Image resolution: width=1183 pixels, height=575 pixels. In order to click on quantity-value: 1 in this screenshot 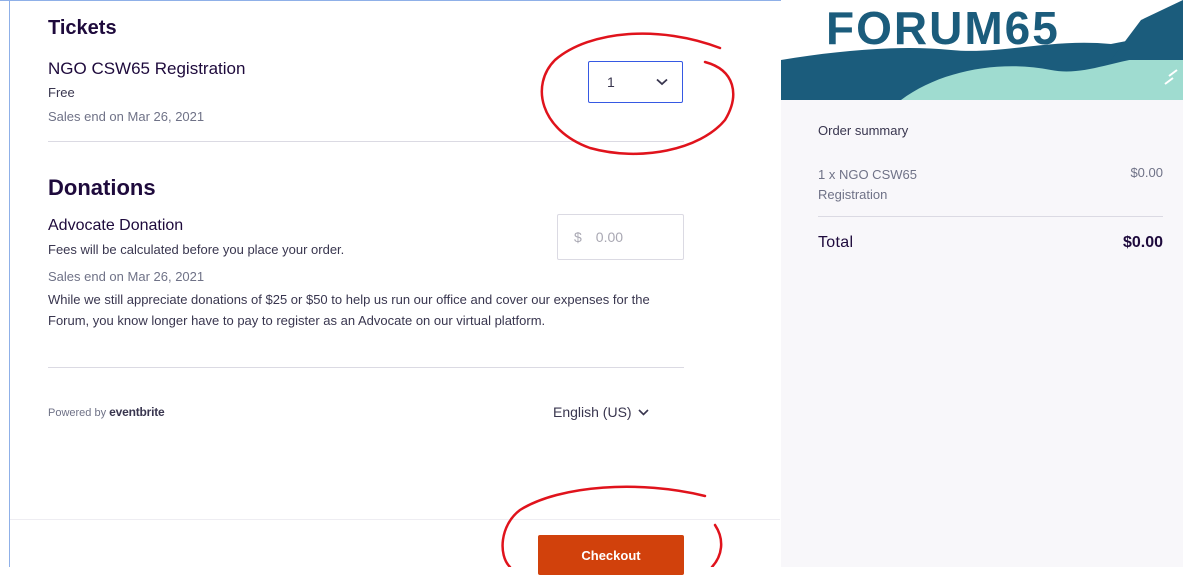, I will do `click(611, 82)`.